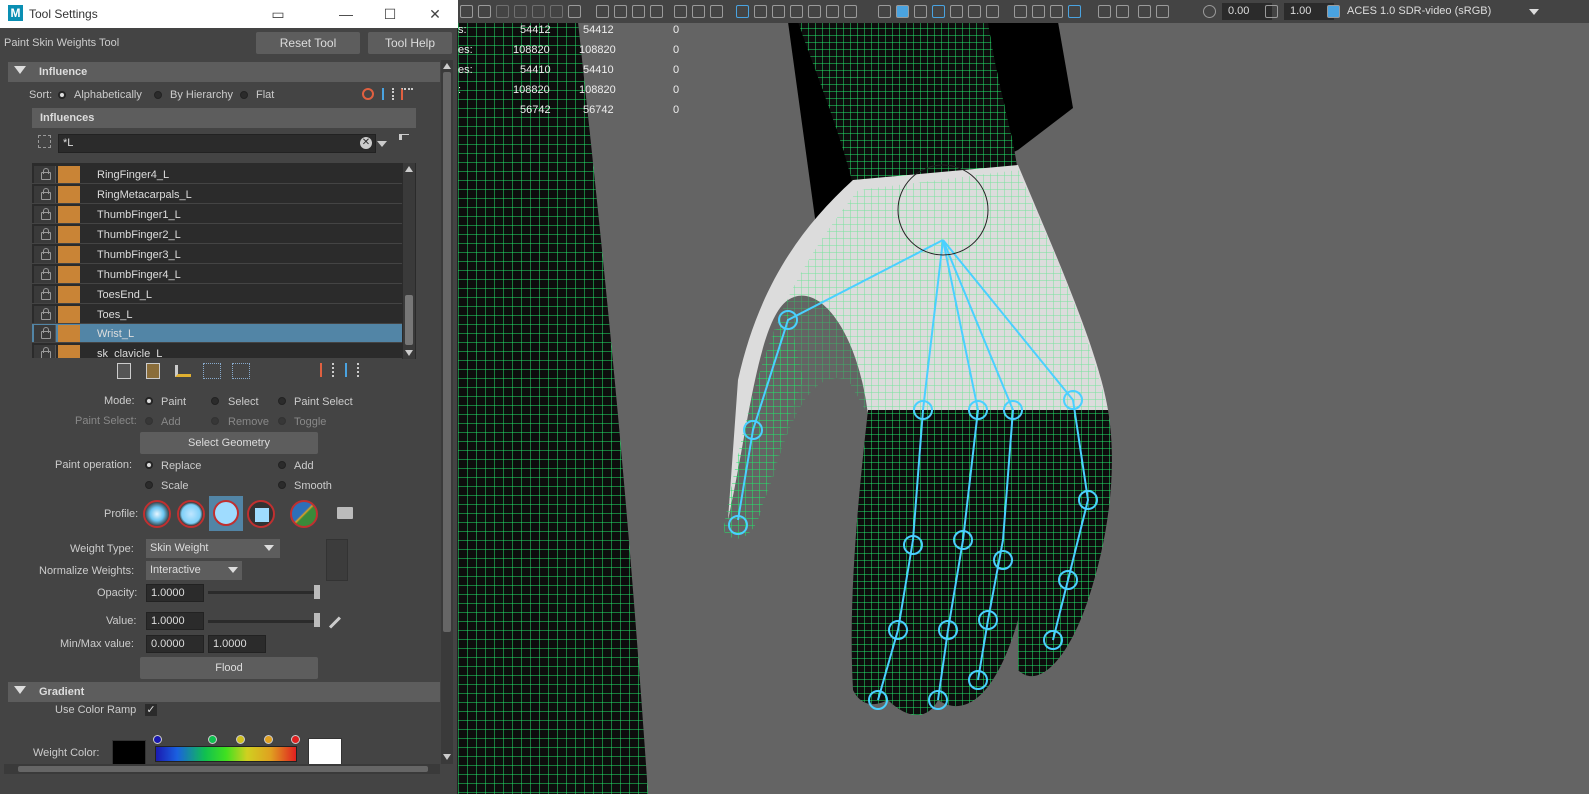 The height and width of the screenshot is (794, 1589). What do you see at coordinates (435, 14) in the screenshot?
I see `close-button: ✕` at bounding box center [435, 14].